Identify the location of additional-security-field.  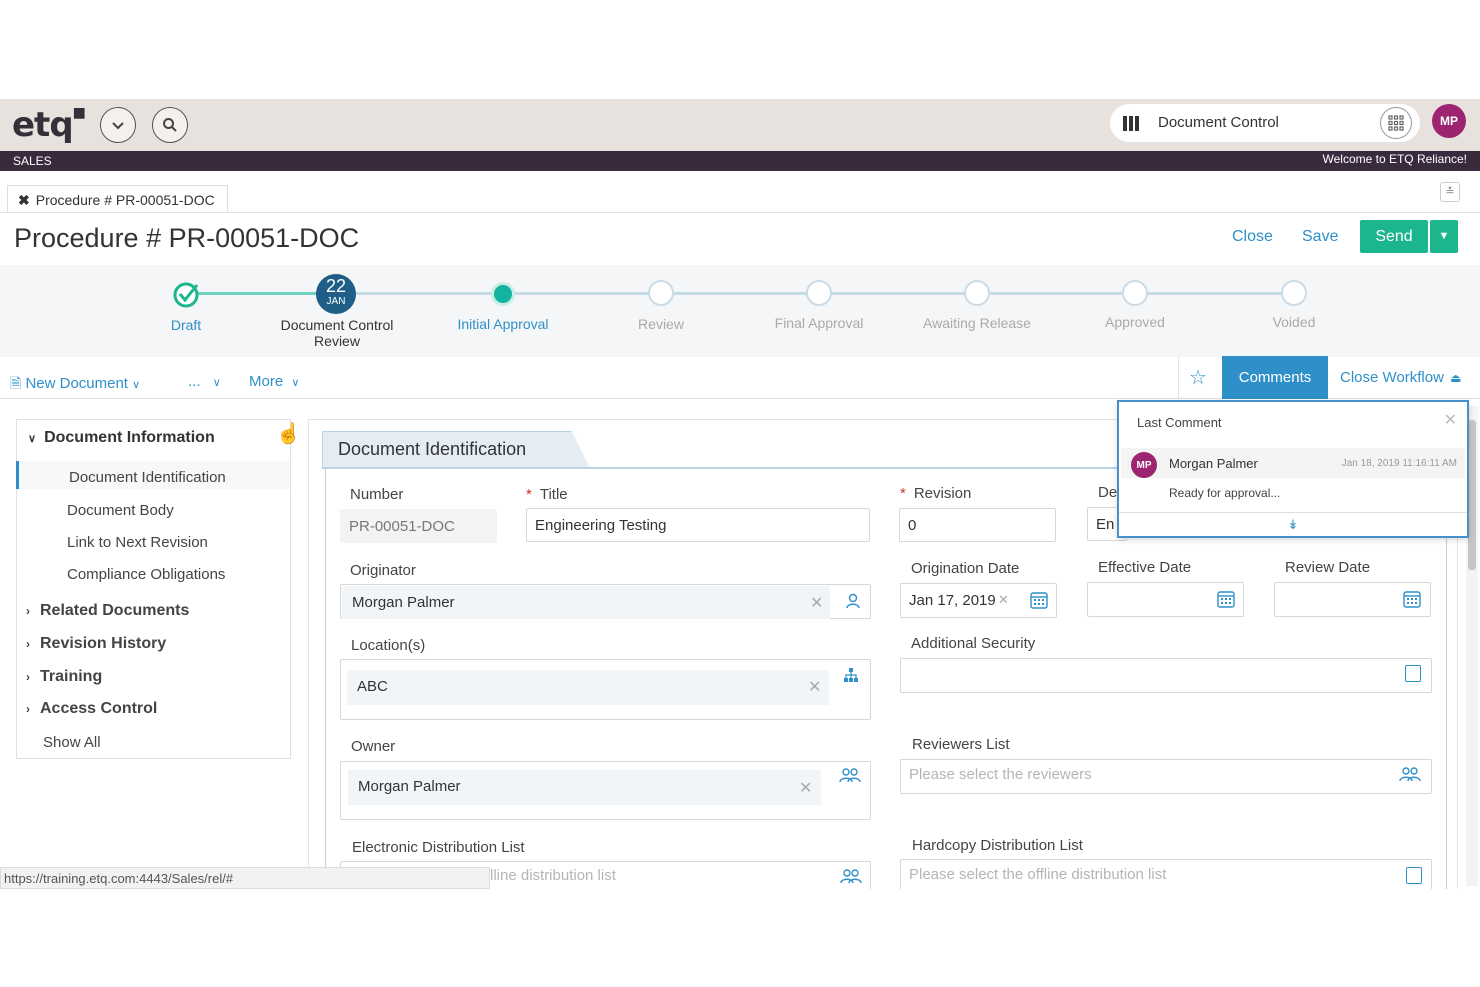
(1166, 675).